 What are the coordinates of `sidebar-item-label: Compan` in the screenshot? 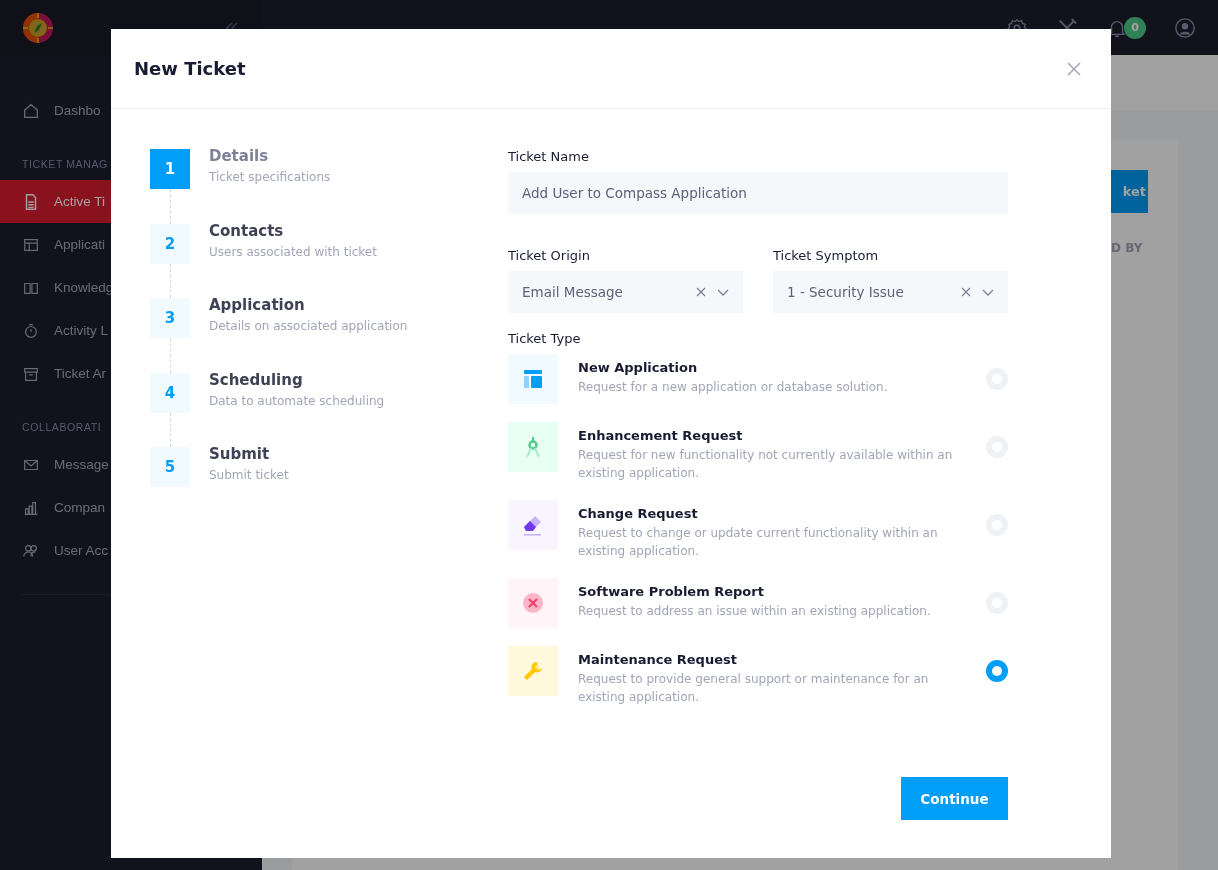 It's located at (80, 507).